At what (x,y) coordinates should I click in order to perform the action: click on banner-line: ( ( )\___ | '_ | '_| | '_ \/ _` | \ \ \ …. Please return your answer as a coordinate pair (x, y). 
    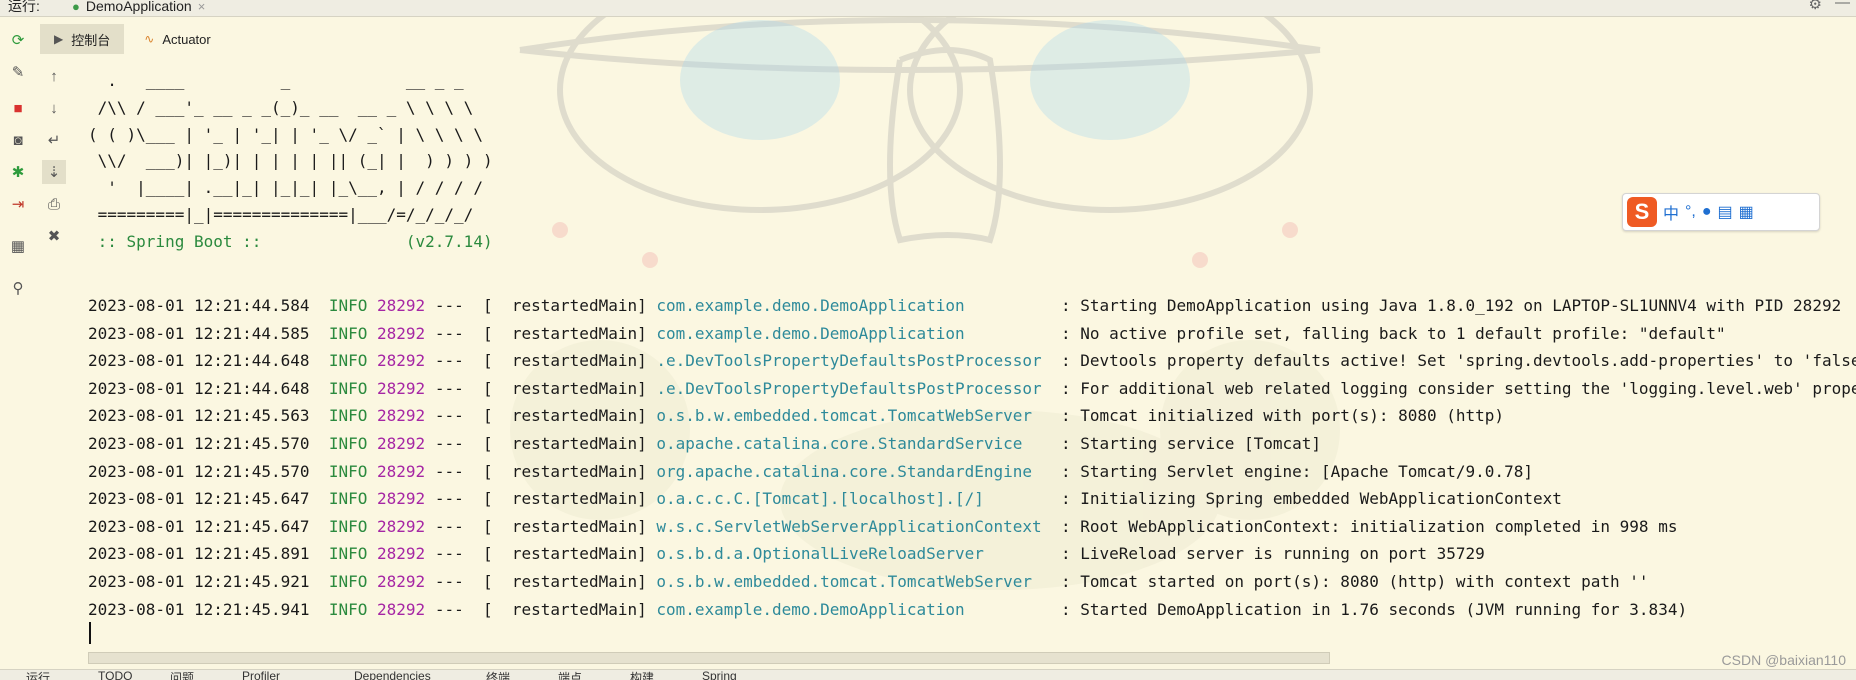
    Looking at the image, I should click on (285, 134).